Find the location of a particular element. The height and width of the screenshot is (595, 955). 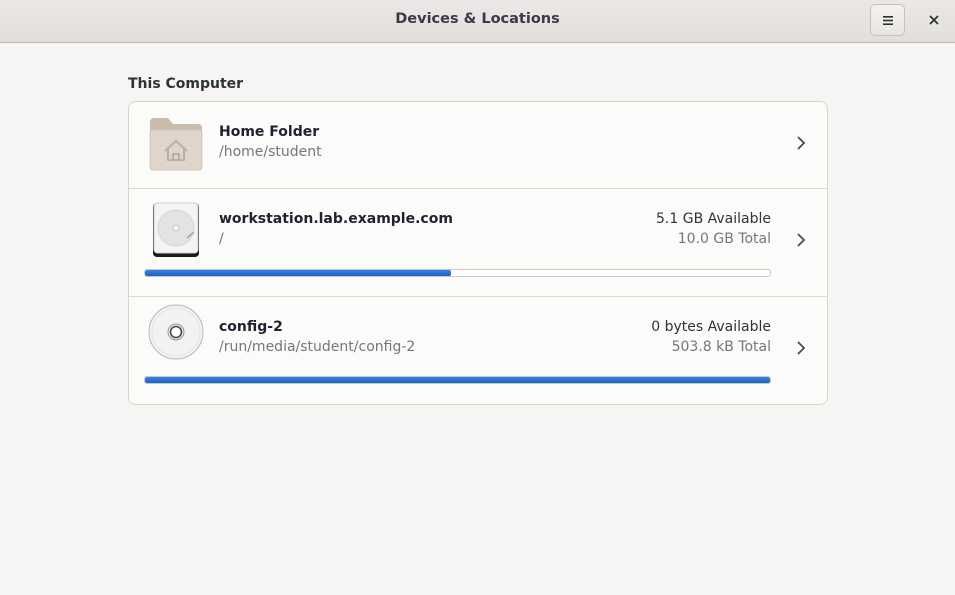

location-path: / is located at coordinates (221, 239).